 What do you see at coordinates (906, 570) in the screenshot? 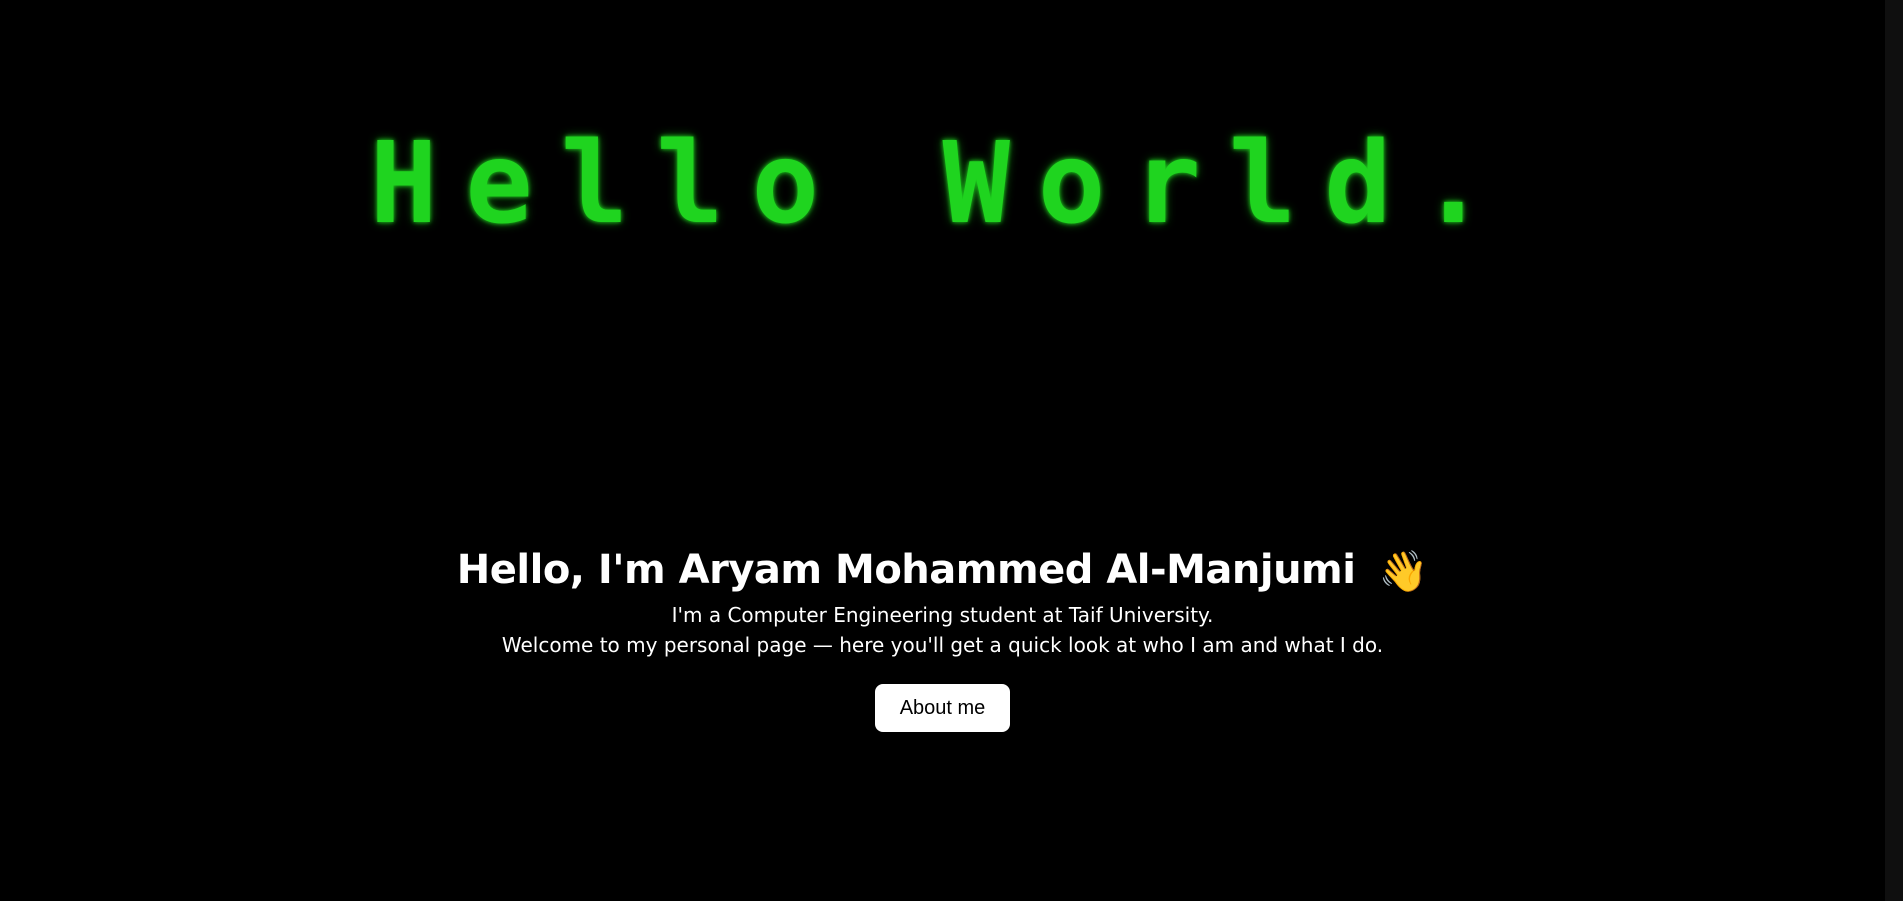
I see `intro-heading-text: Hello, I'm Aryam Mohammed Al-Manjumi` at bounding box center [906, 570].